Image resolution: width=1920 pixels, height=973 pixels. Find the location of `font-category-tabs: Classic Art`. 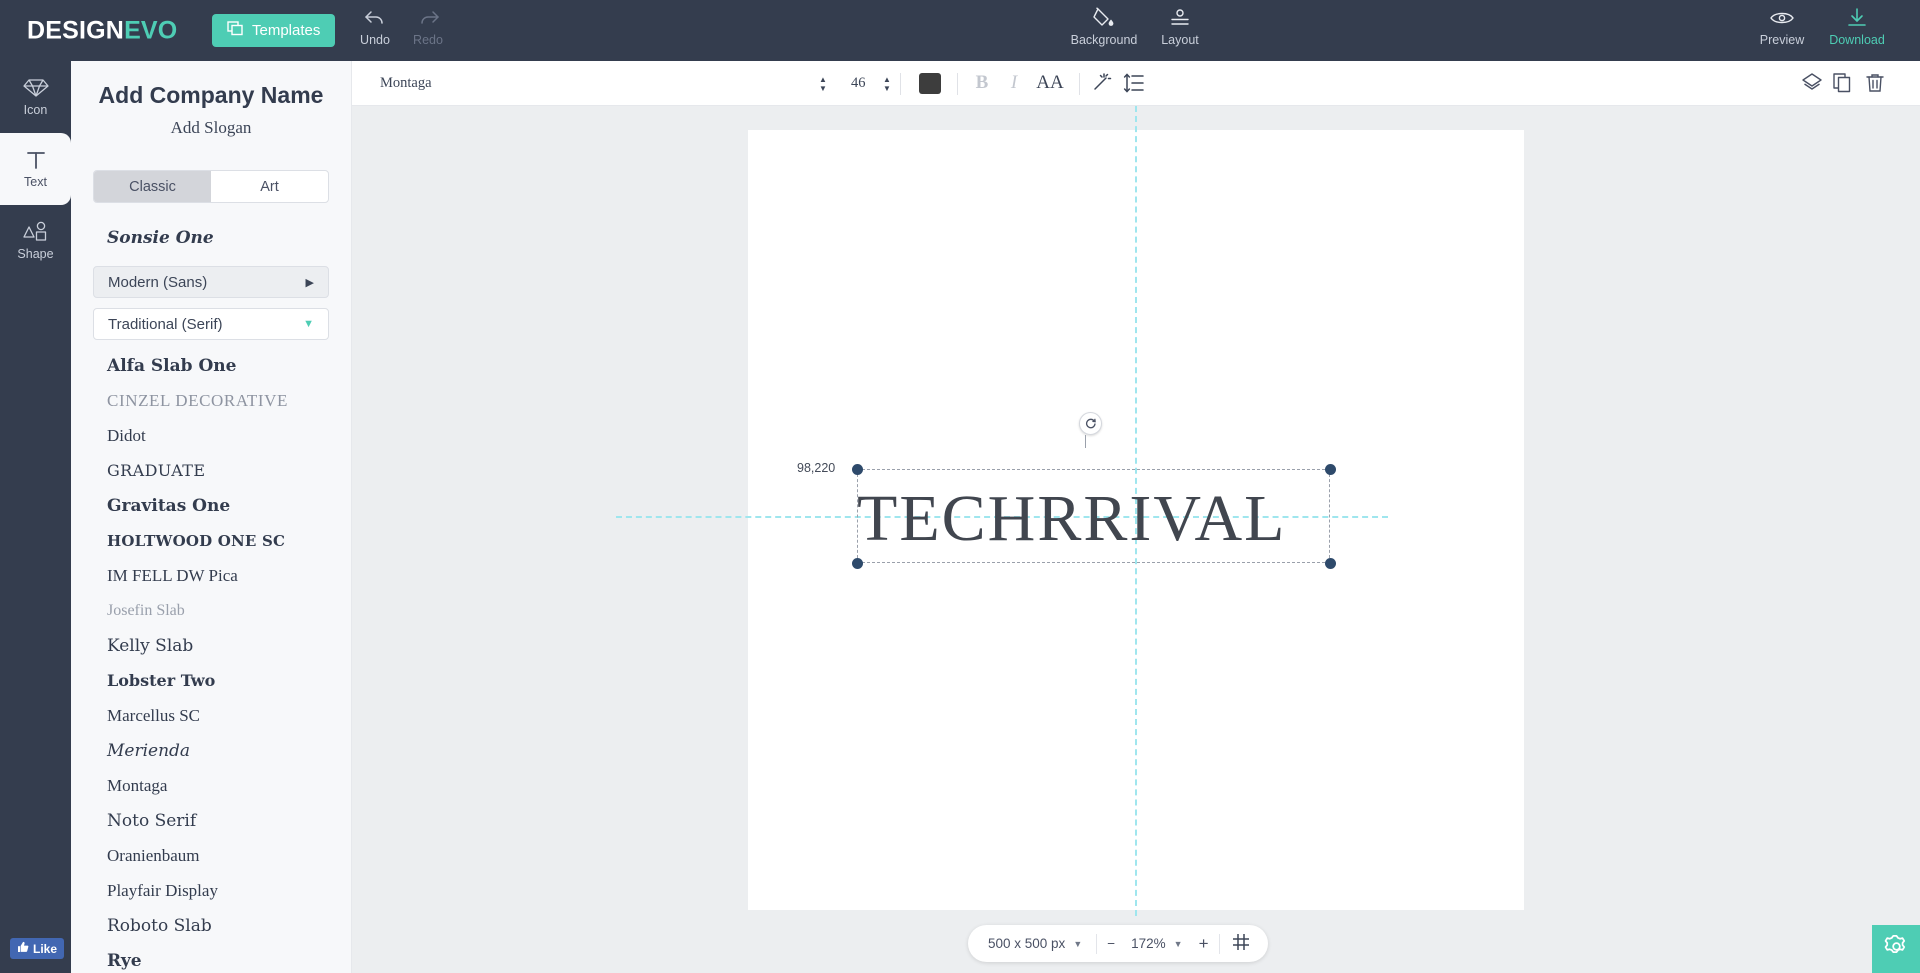

font-category-tabs: Classic Art is located at coordinates (211, 186).